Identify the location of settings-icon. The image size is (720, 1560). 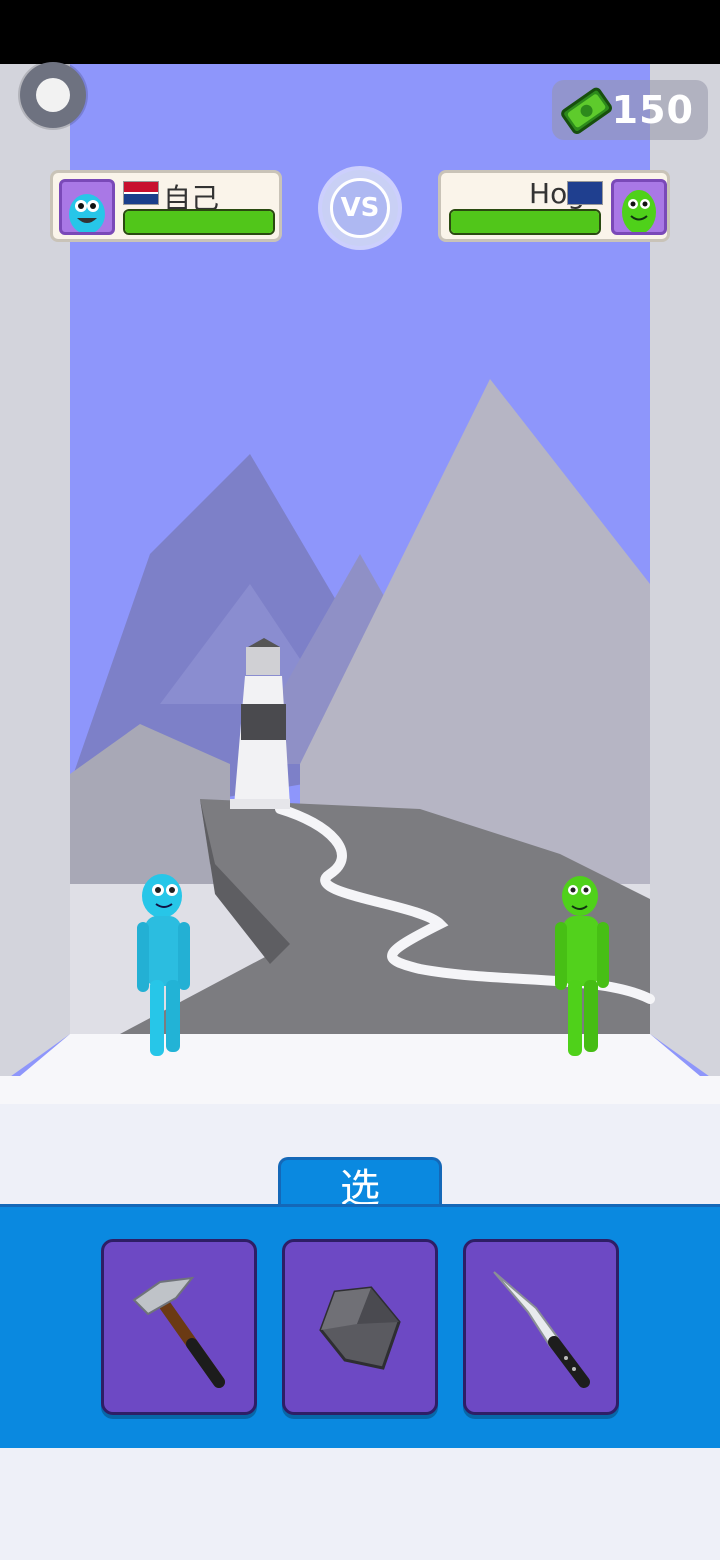
(53, 95).